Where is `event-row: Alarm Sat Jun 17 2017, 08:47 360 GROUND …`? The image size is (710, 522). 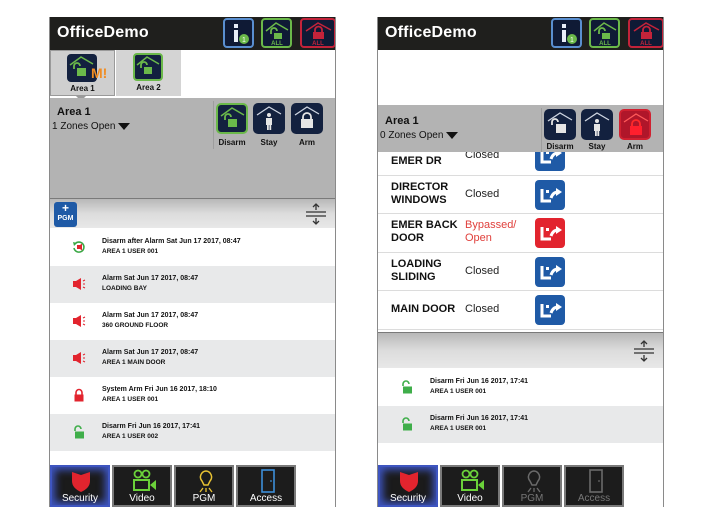 event-row: Alarm Sat Jun 17 2017, 08:47 360 GROUND … is located at coordinates (192, 321).